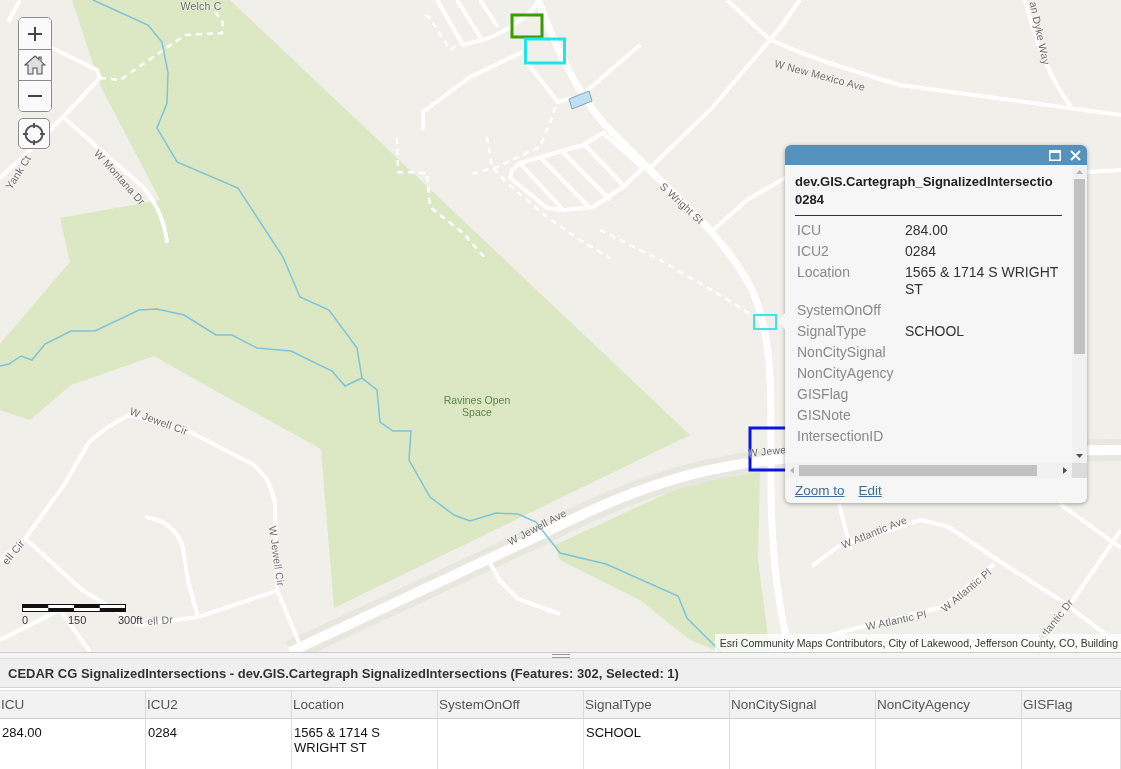 The image size is (1121, 769). I want to click on table-cell: SCHOOL, so click(657, 744).